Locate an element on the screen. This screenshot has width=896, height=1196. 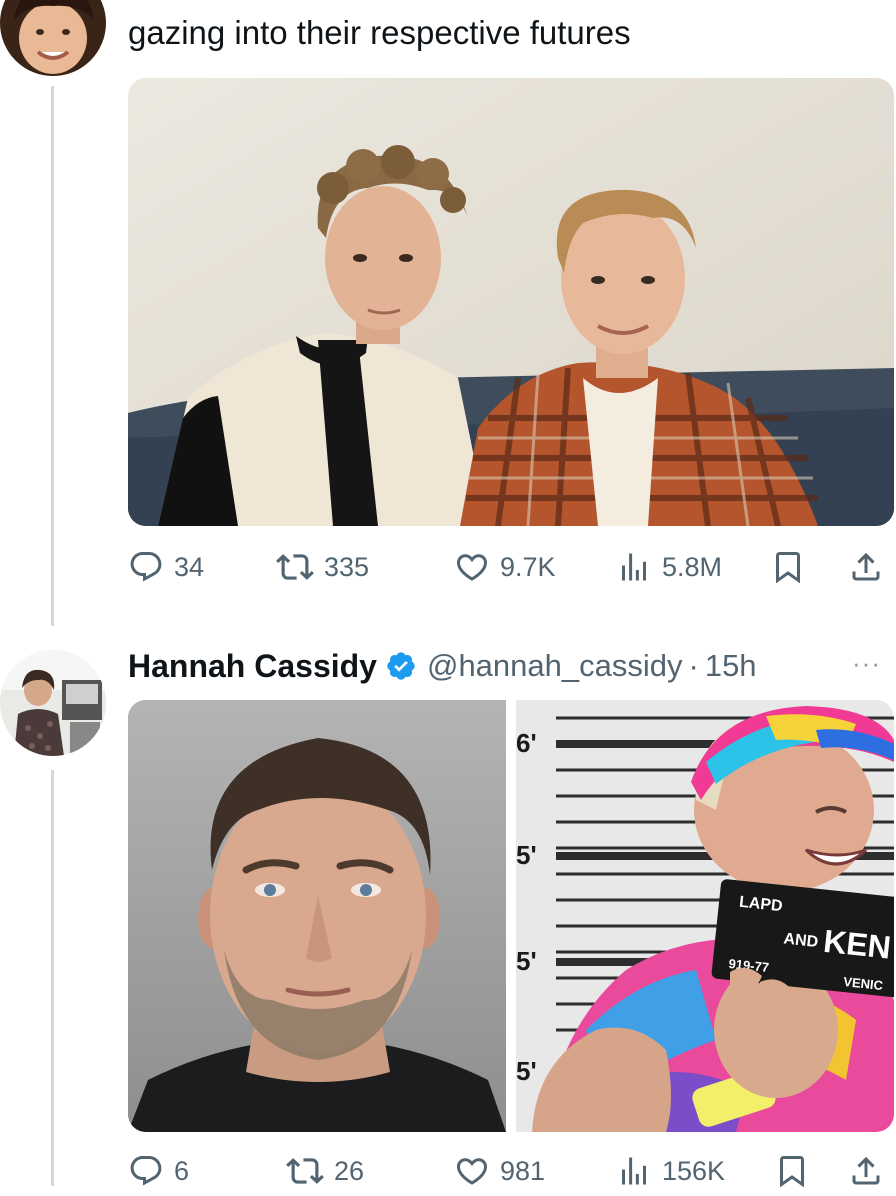
reply-count: 34 is located at coordinates (189, 566).